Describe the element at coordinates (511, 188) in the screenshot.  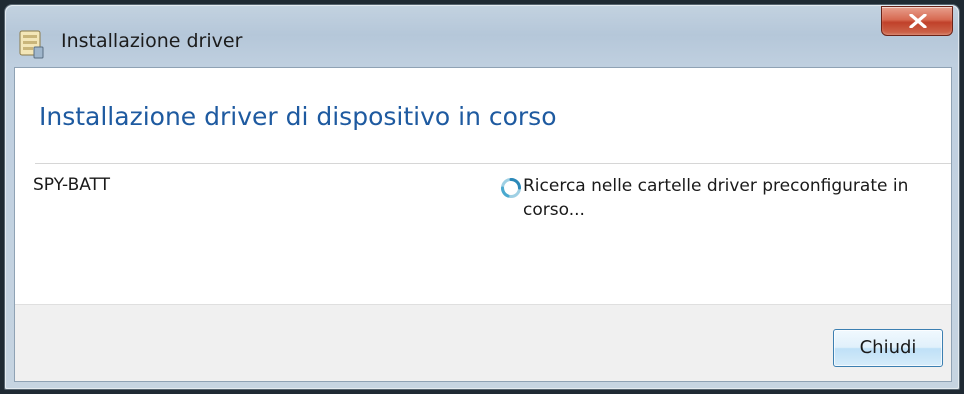
I see `busy-spinner-icon` at that location.